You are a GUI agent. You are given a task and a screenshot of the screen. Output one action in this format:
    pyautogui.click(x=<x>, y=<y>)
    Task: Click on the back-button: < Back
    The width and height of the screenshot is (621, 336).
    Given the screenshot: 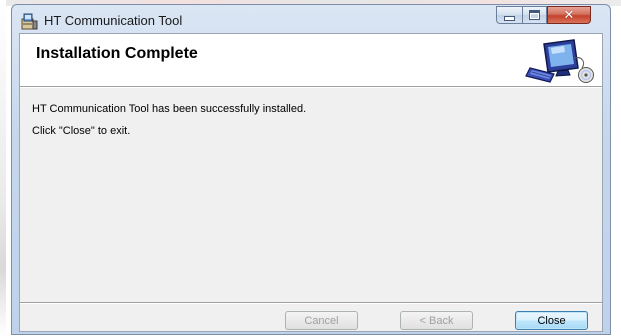 What is the action you would take?
    pyautogui.click(x=436, y=320)
    